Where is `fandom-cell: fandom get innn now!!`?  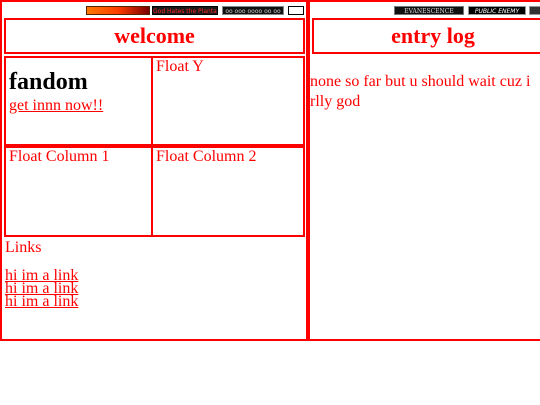
fandom-cell: fandom get innn now!! is located at coordinates (78, 101).